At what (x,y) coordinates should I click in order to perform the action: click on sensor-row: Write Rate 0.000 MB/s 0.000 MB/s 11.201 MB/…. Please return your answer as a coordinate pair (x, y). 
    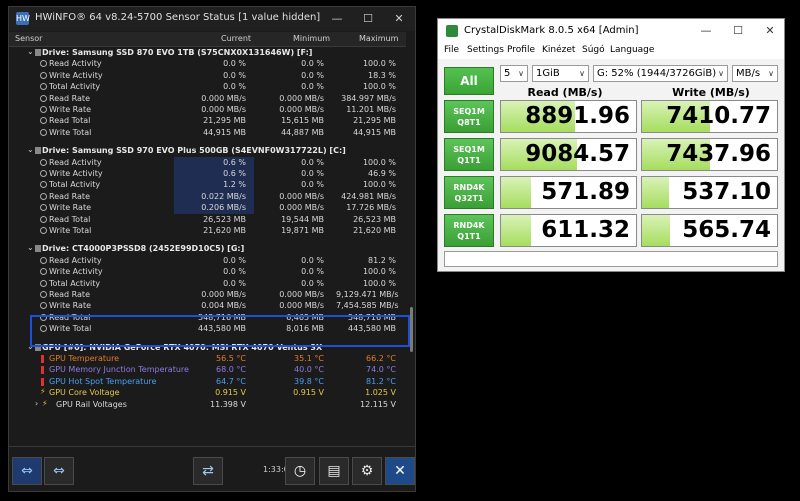
    Looking at the image, I should click on (207, 110).